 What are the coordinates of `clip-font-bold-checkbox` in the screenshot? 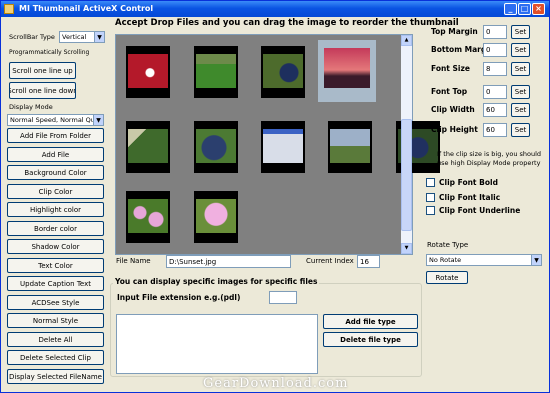 It's located at (430, 182).